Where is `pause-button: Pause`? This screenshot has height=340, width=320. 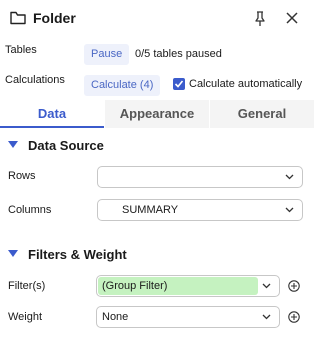
pause-button: Pause is located at coordinates (107, 54).